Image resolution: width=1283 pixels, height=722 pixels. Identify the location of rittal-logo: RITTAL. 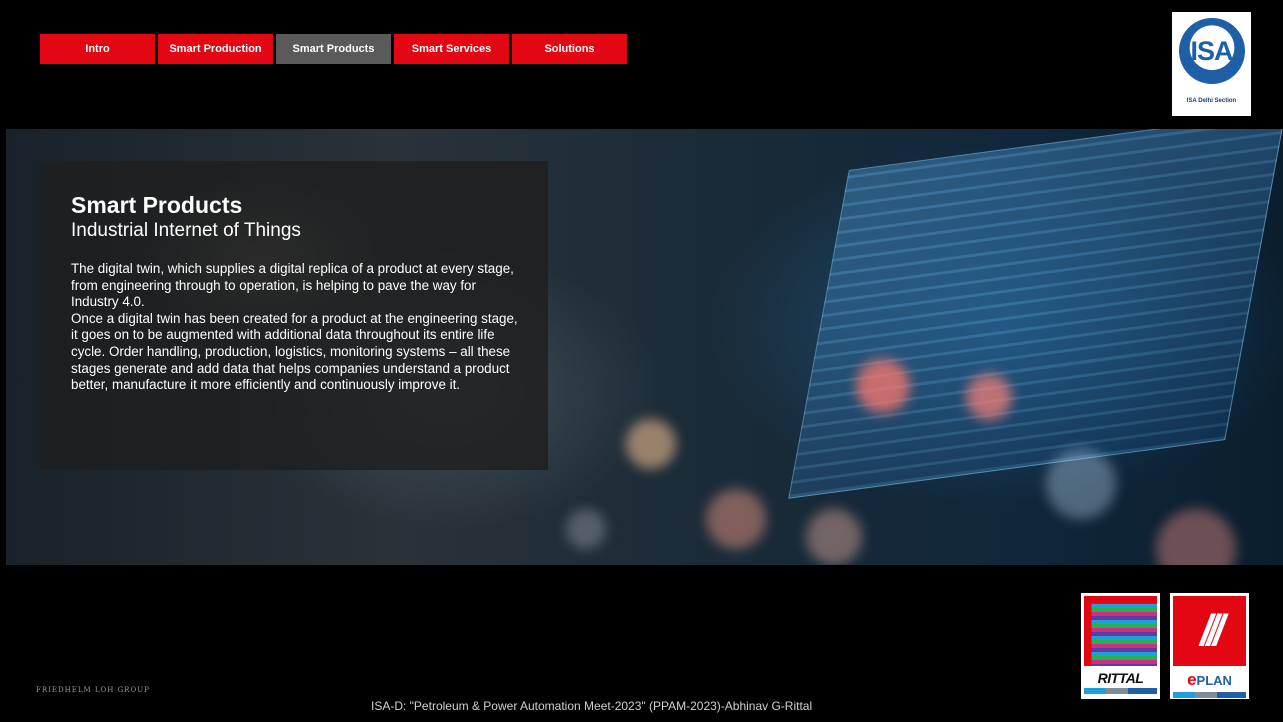
(1120, 646).